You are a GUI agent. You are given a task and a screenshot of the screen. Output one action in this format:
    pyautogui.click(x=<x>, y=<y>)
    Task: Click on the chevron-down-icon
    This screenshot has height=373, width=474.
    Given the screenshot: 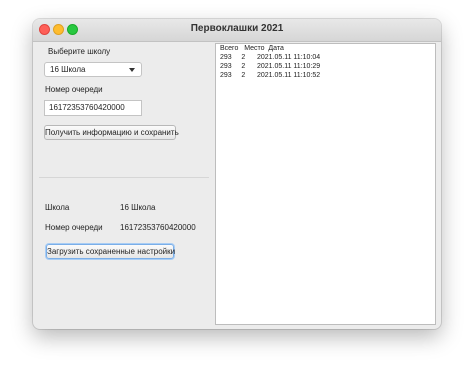 What is the action you would take?
    pyautogui.click(x=132, y=70)
    